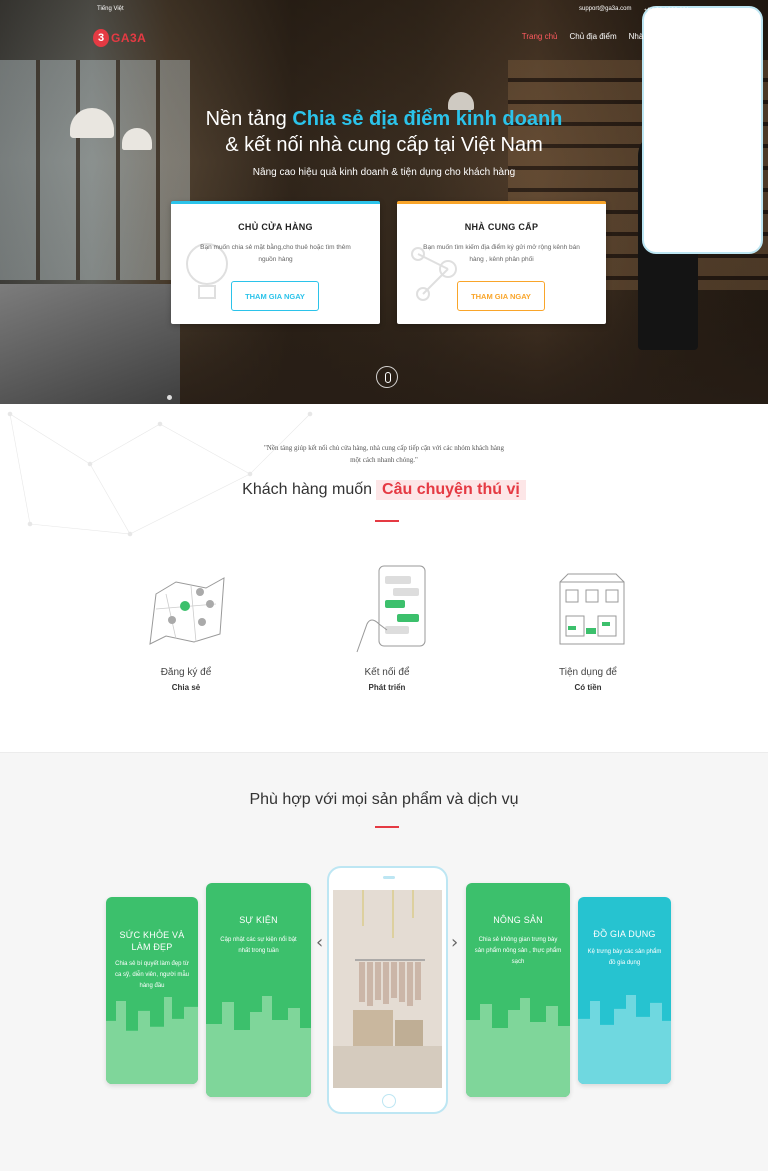  What do you see at coordinates (588, 687) in the screenshot?
I see `feature-line2: Có tiền` at bounding box center [588, 687].